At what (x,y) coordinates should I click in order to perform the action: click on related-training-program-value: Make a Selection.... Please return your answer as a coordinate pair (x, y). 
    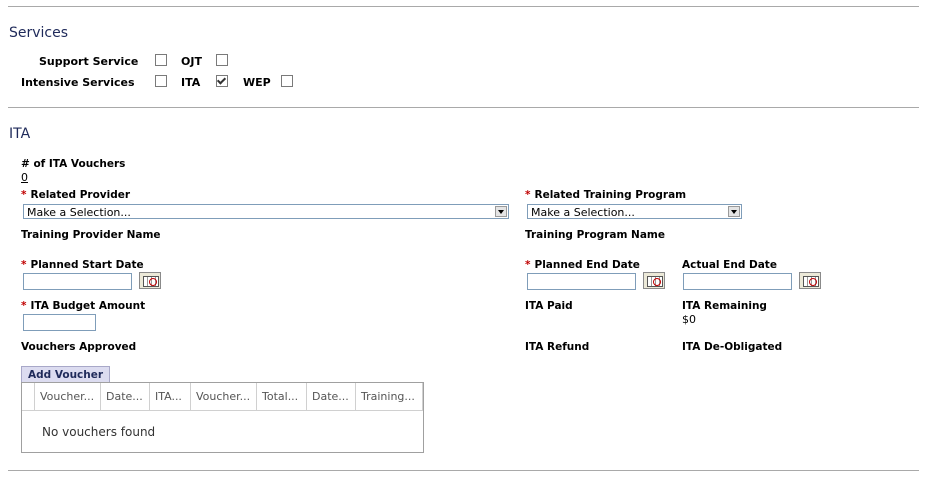
    Looking at the image, I should click on (583, 212).